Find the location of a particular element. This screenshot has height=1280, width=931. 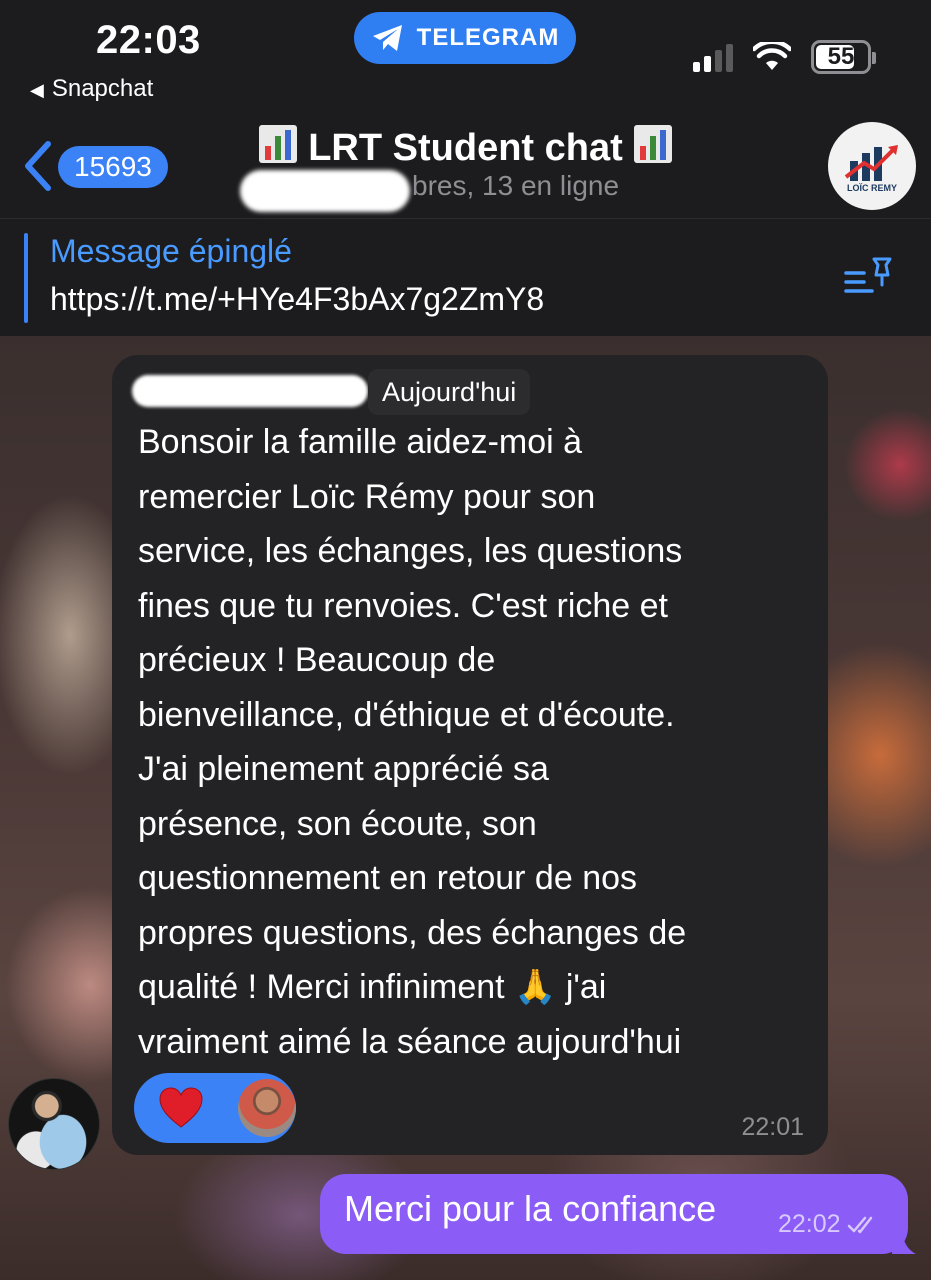

status-bar: 22:03 ◀ Snapchat TELEGRAM 55 is located at coordinates (465, 55).